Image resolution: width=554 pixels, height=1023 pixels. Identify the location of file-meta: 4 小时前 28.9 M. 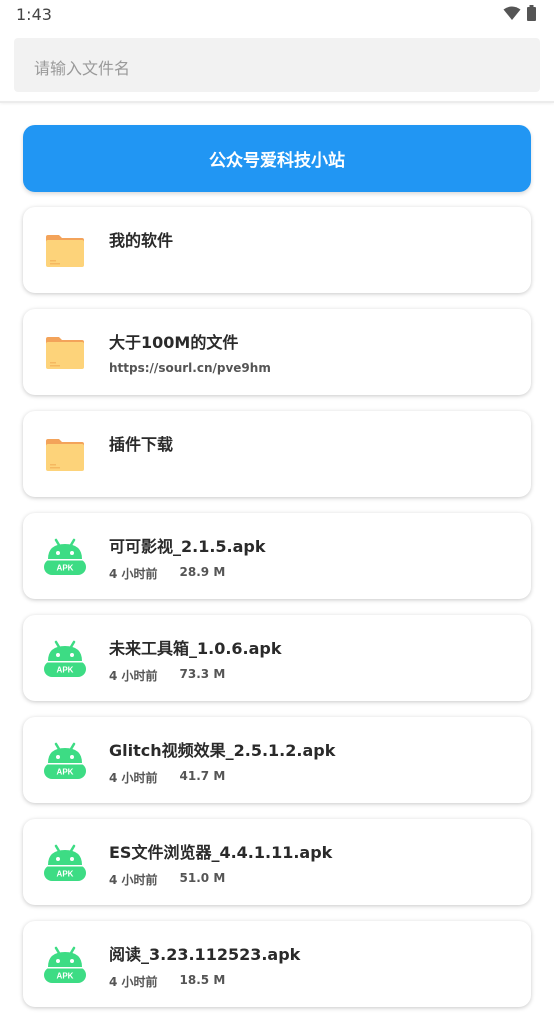
(167, 573).